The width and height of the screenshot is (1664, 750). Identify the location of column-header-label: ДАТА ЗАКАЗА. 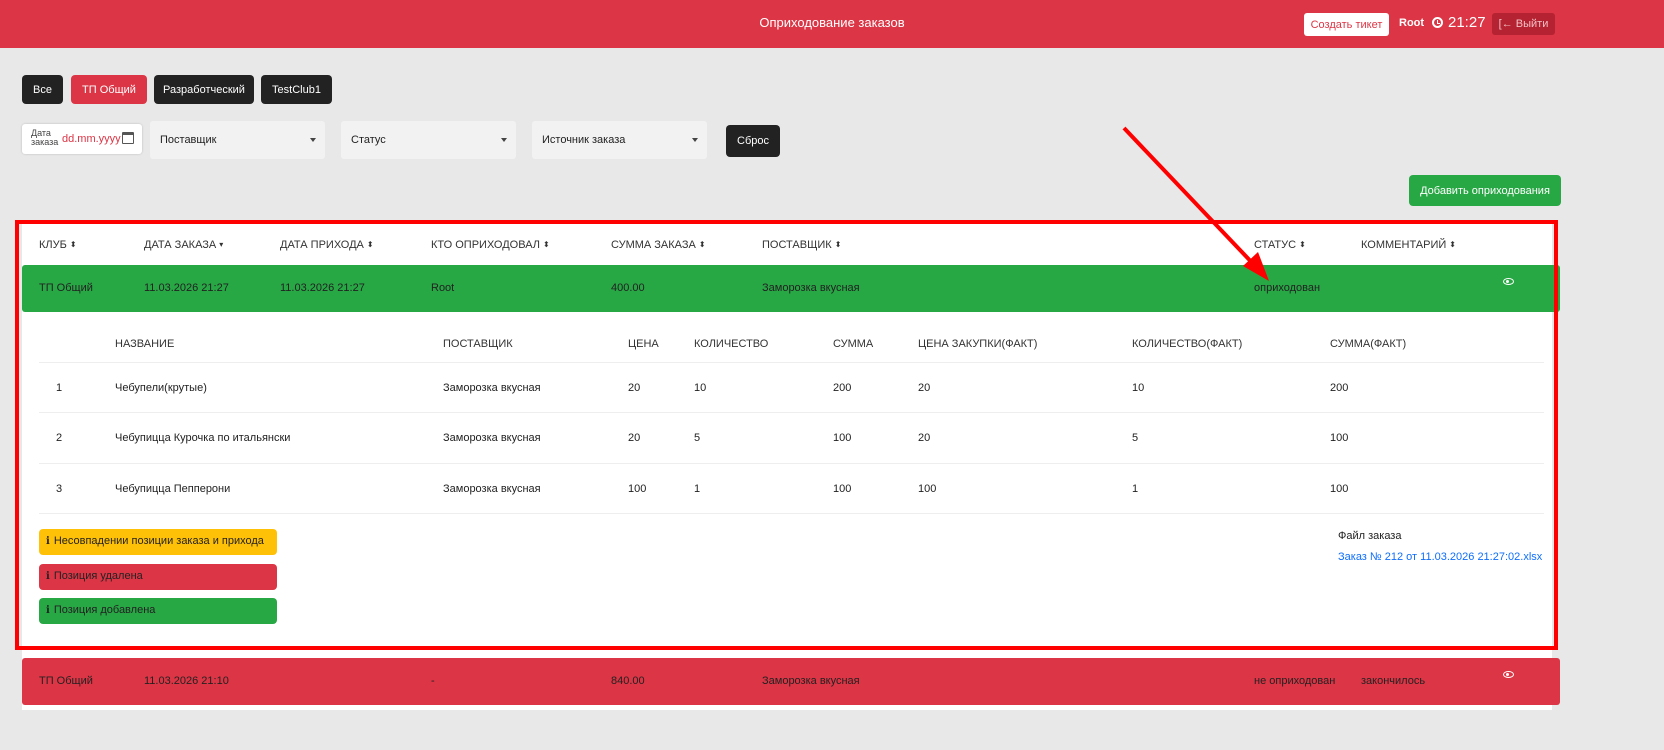
(180, 245).